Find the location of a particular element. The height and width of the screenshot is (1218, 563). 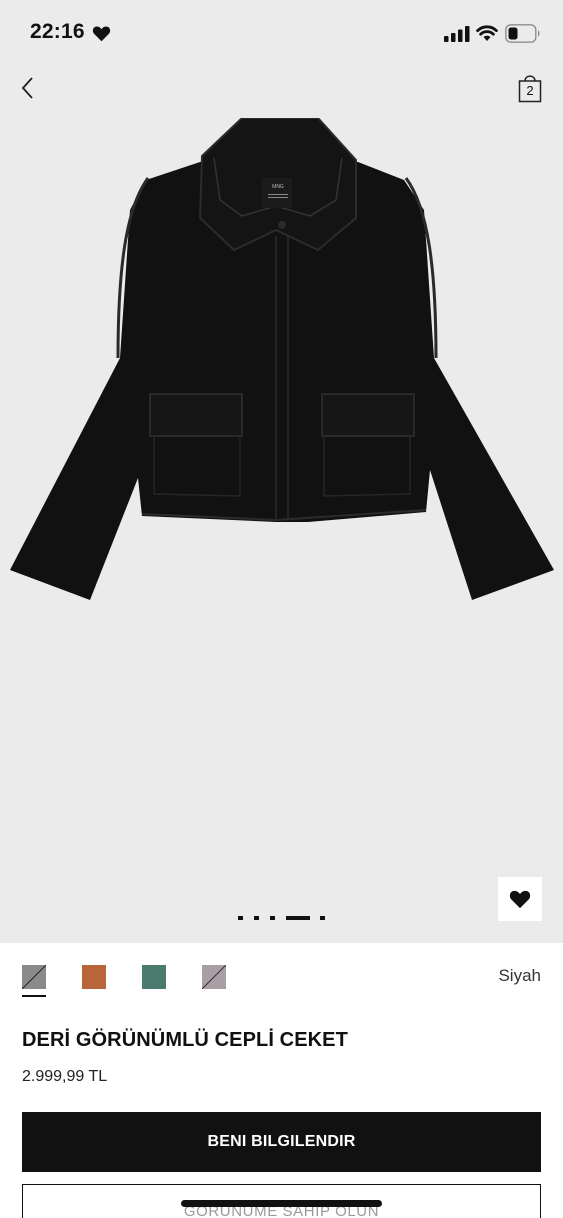

color-swatch-mauve is located at coordinates (214, 977).